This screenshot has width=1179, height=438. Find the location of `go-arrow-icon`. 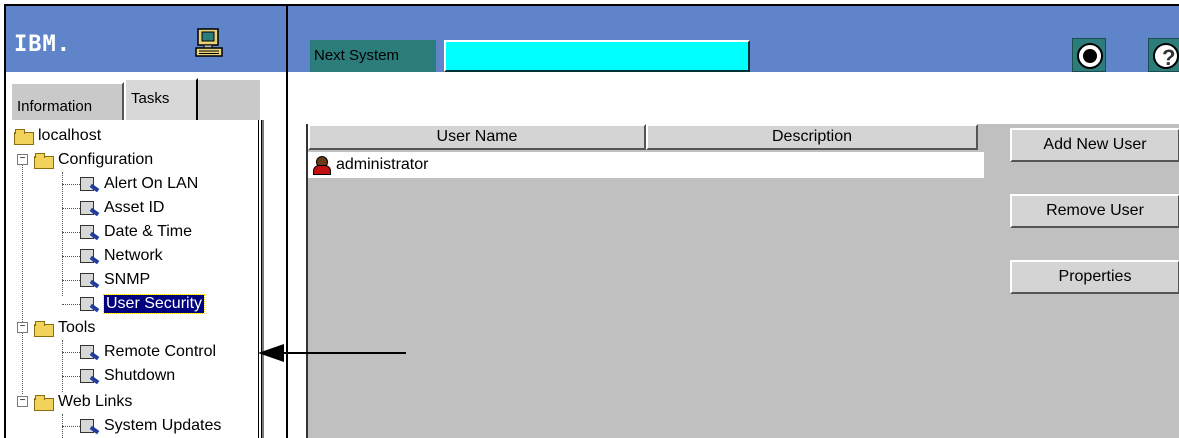

go-arrow-icon is located at coordinates (1090, 56).